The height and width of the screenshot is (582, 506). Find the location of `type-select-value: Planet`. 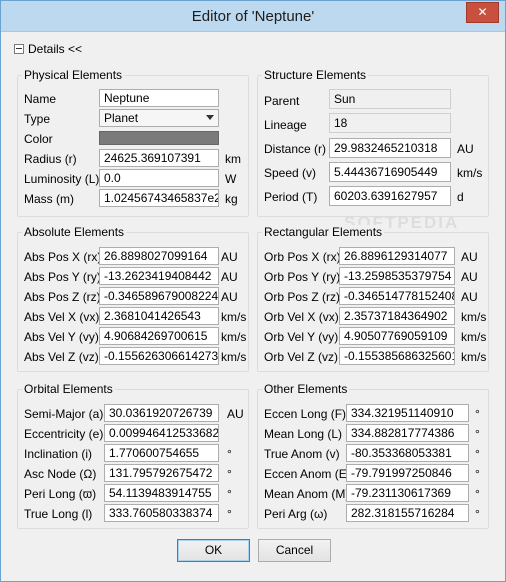

type-select-value: Planet is located at coordinates (121, 118).